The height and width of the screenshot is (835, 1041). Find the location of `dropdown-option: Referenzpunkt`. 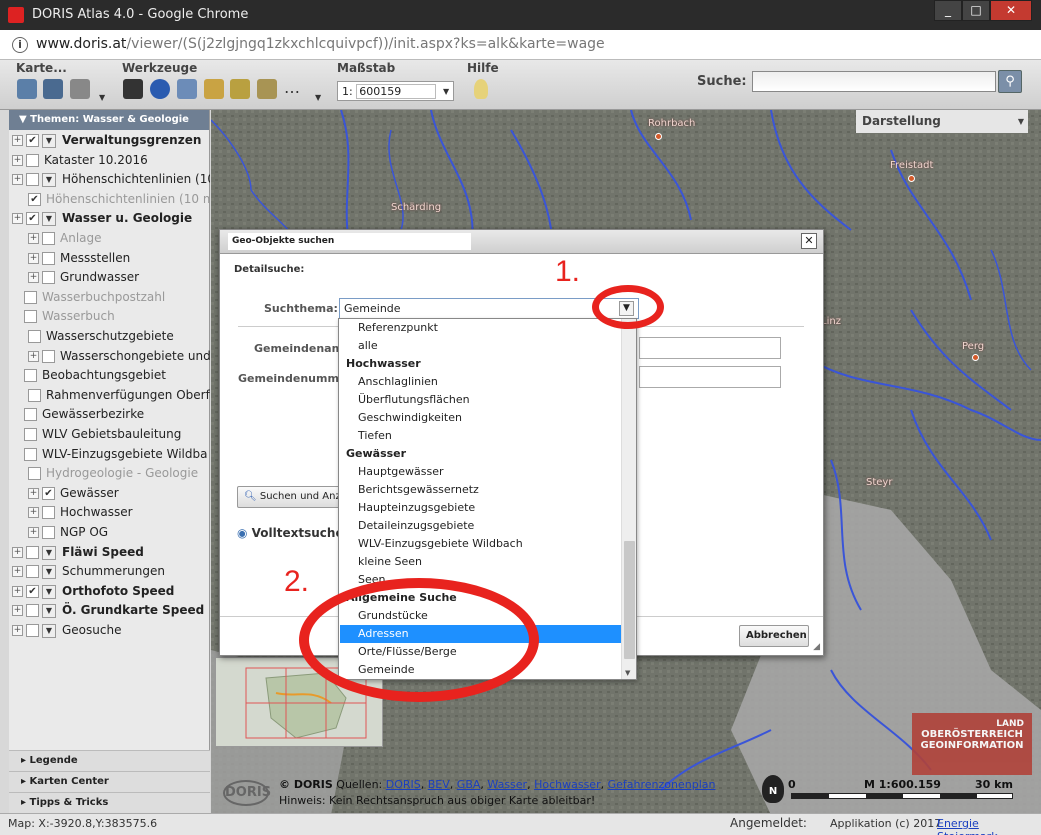

dropdown-option: Referenzpunkt is located at coordinates (480, 328).